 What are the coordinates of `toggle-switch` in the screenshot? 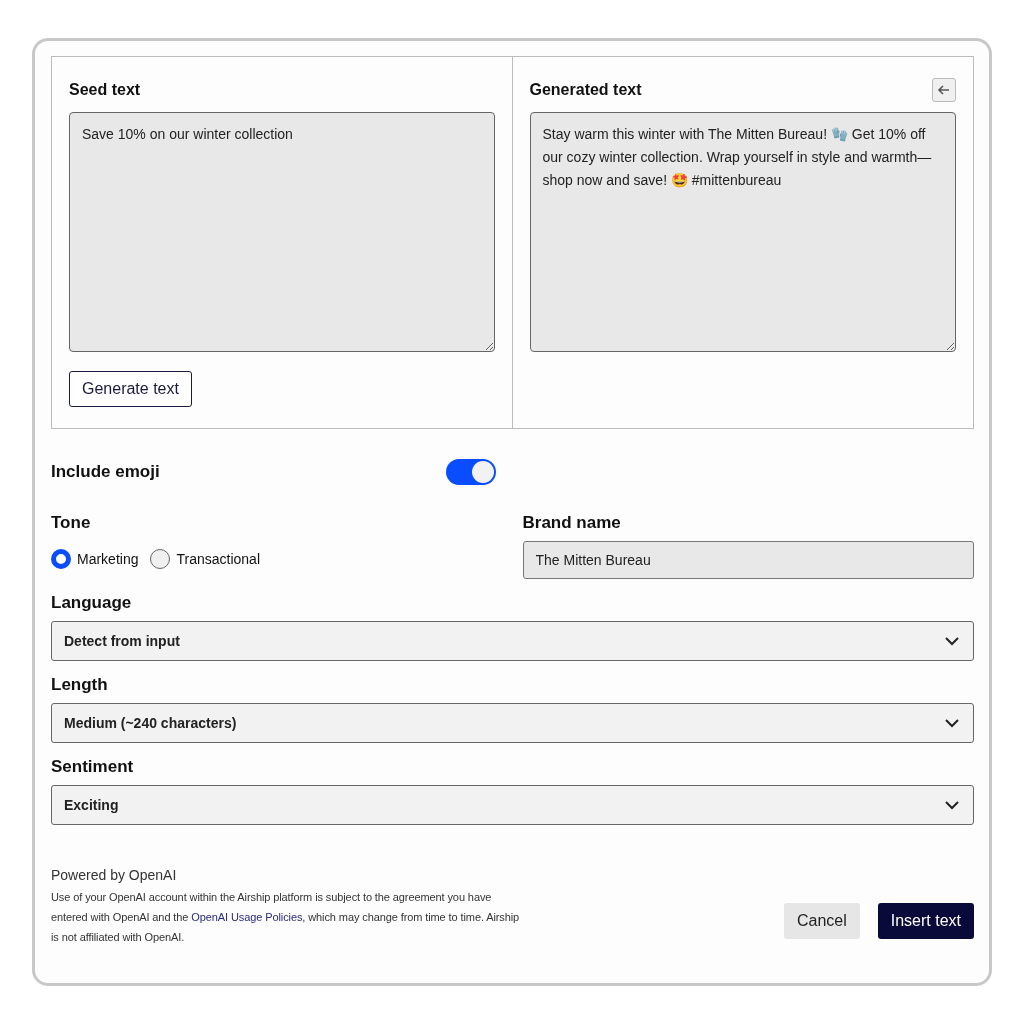 It's located at (471, 472).